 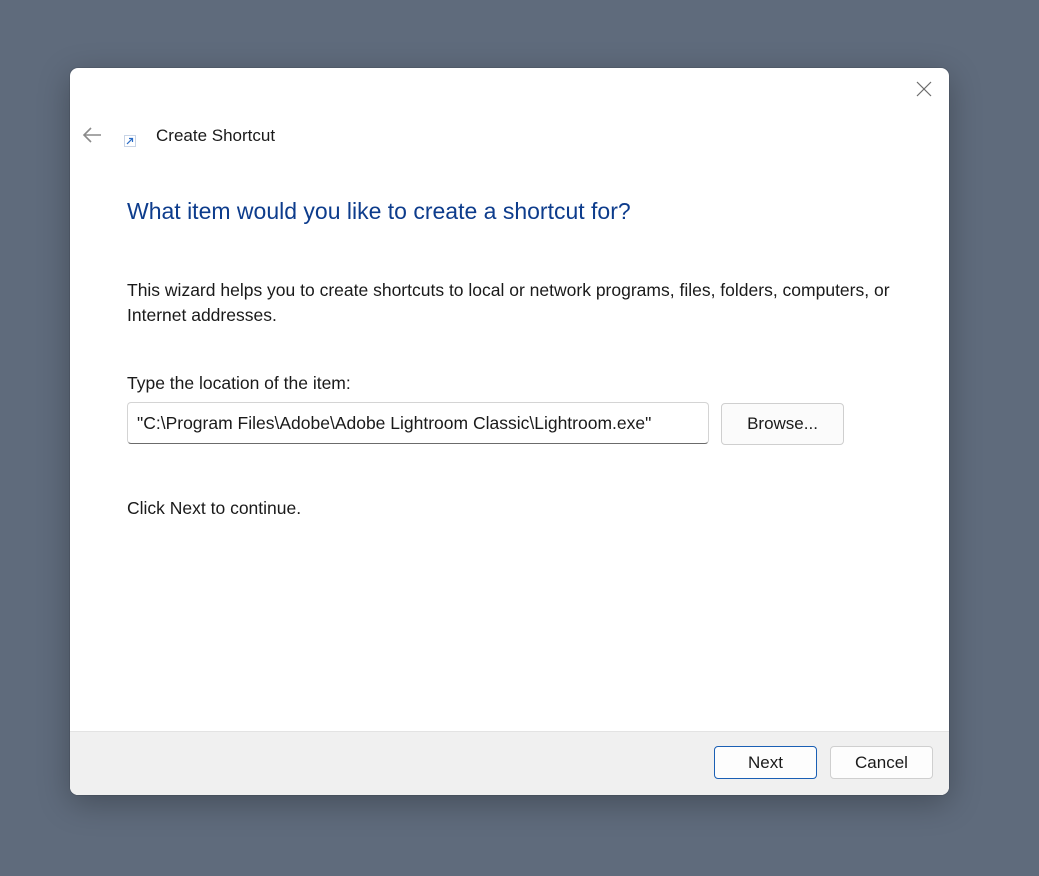 I want to click on dialog-footer: Next Cancel, so click(x=509, y=763).